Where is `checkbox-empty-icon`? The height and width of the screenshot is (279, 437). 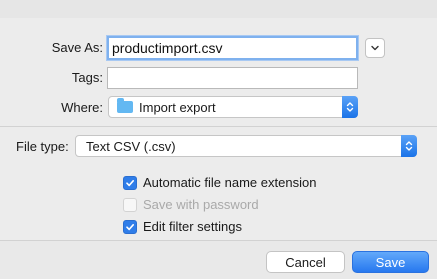 checkbox-empty-icon is located at coordinates (130, 204).